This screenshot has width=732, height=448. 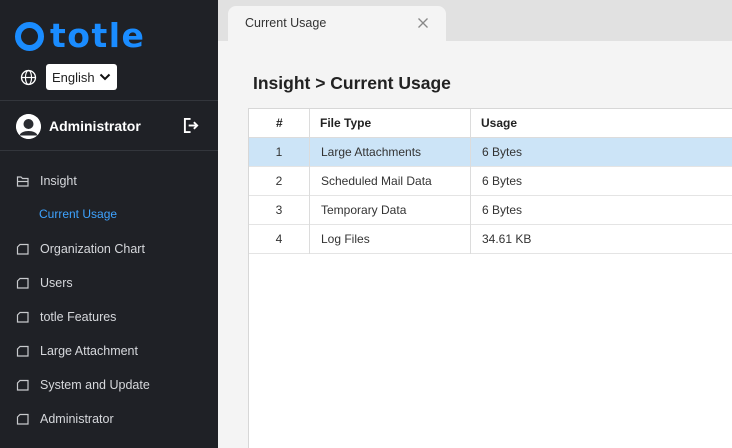 I want to click on sidebar-item-system-and-update: System and Update, so click(x=83, y=385).